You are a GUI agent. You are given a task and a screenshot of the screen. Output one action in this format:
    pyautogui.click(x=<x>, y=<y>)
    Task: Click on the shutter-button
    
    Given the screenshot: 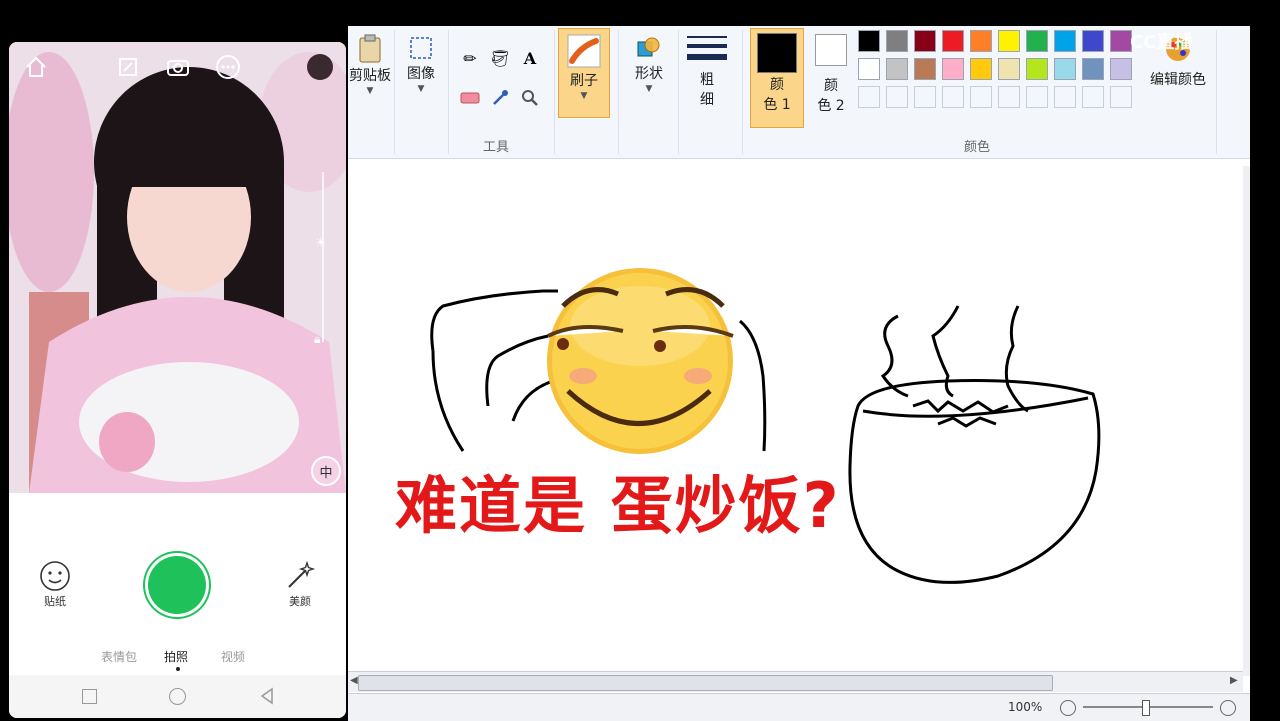 What is the action you would take?
    pyautogui.click(x=177, y=585)
    